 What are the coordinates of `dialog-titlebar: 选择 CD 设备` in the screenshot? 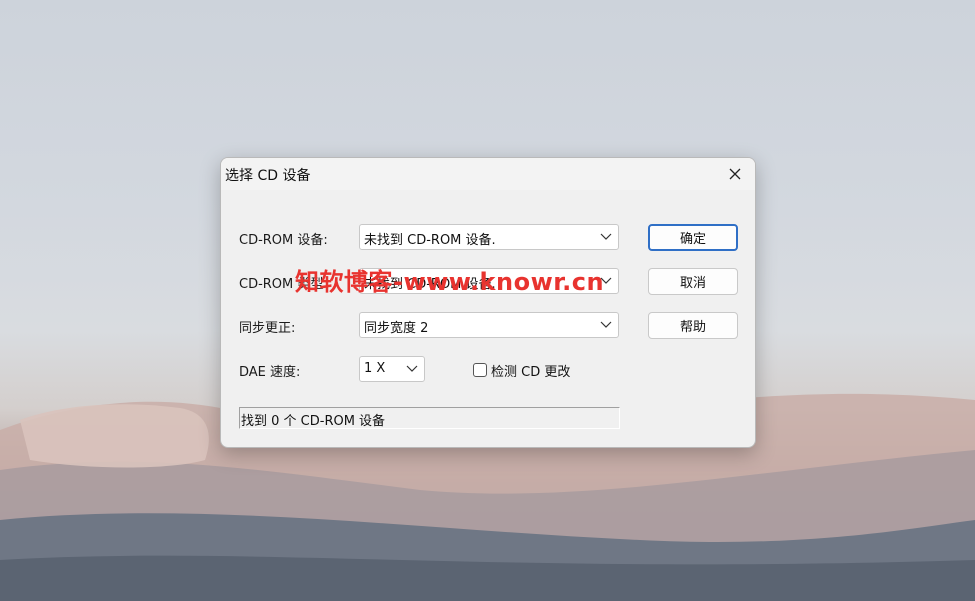 It's located at (488, 174).